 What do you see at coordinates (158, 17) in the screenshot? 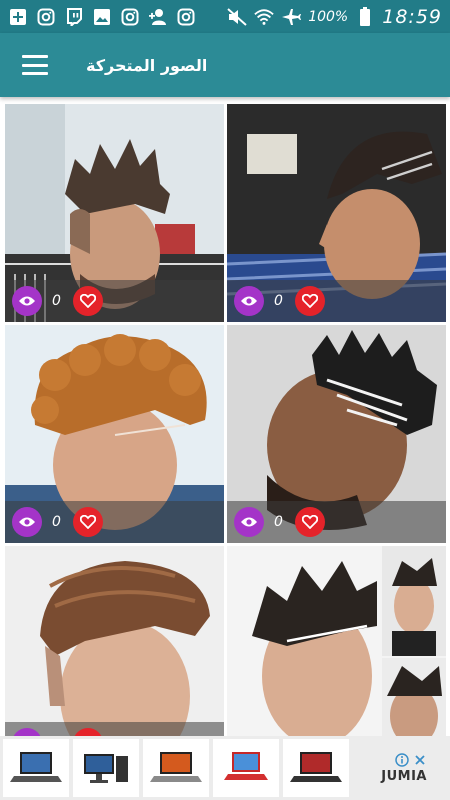
I see `person-add-icon` at bounding box center [158, 17].